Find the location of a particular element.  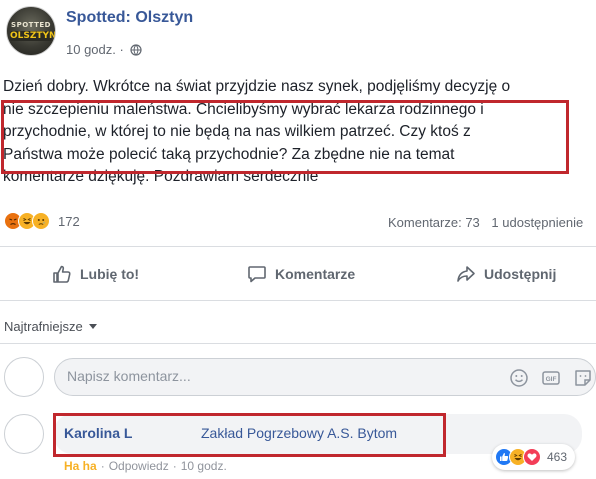

comment-input is located at coordinates (277, 376).